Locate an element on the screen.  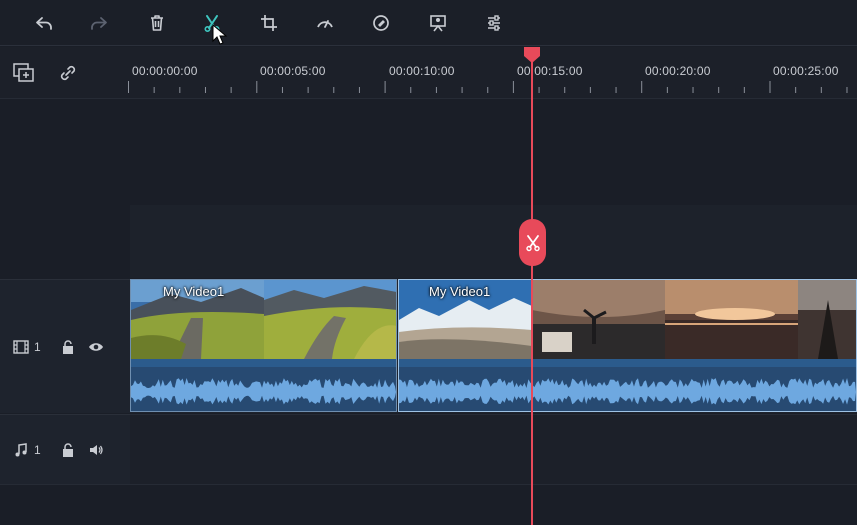
time-label: 00:00:10:00 is located at coordinates (422, 71).